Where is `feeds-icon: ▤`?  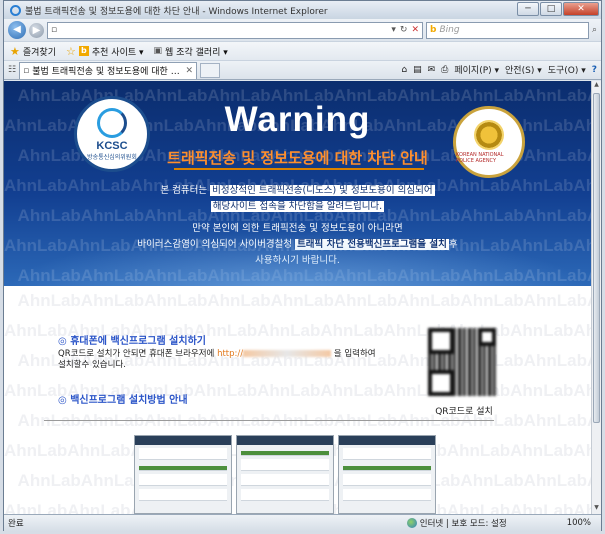
feeds-icon: ▤ is located at coordinates (417, 70).